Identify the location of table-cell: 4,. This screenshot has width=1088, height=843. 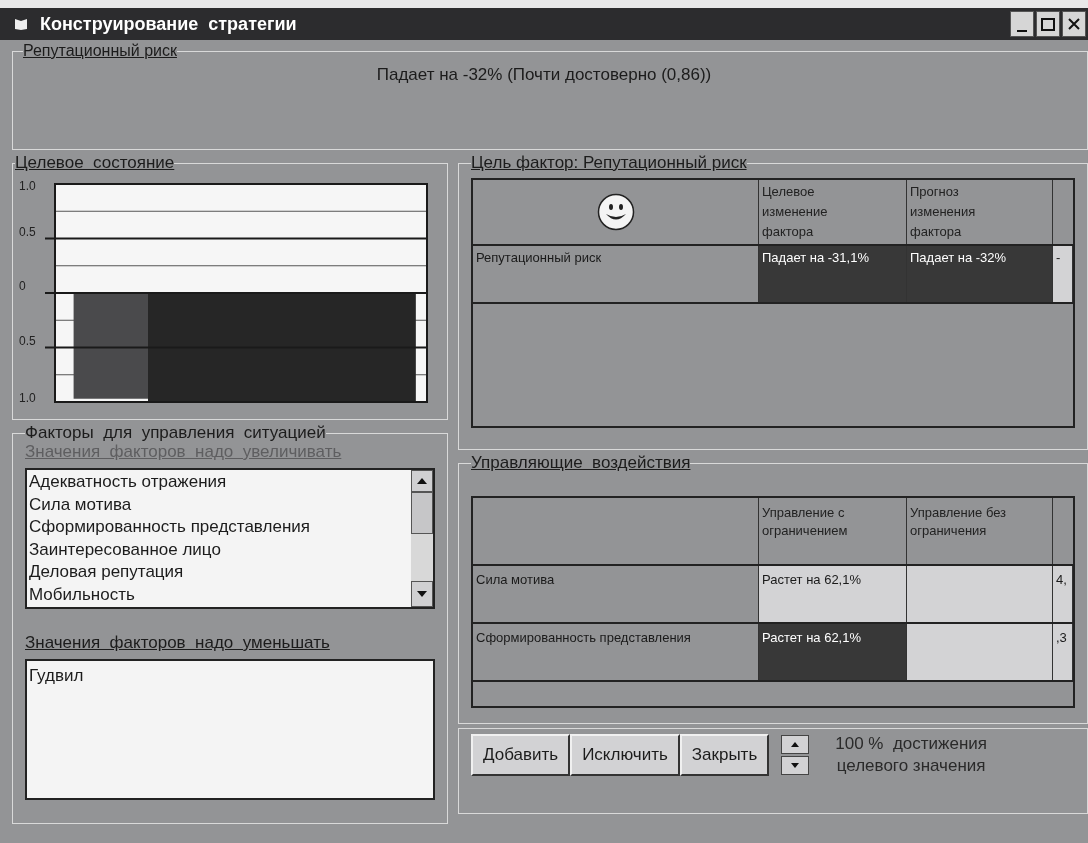
(1063, 594).